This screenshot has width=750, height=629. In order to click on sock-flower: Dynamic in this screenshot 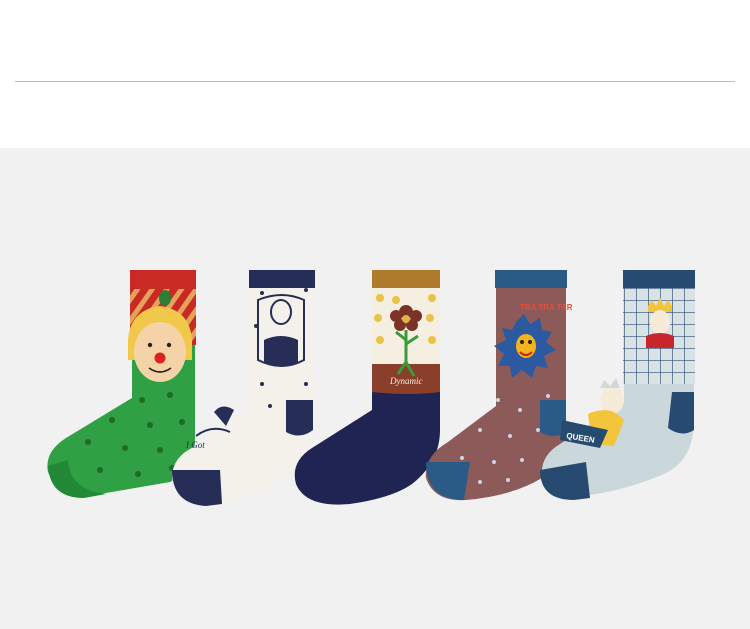, I will do `click(367, 387)`.